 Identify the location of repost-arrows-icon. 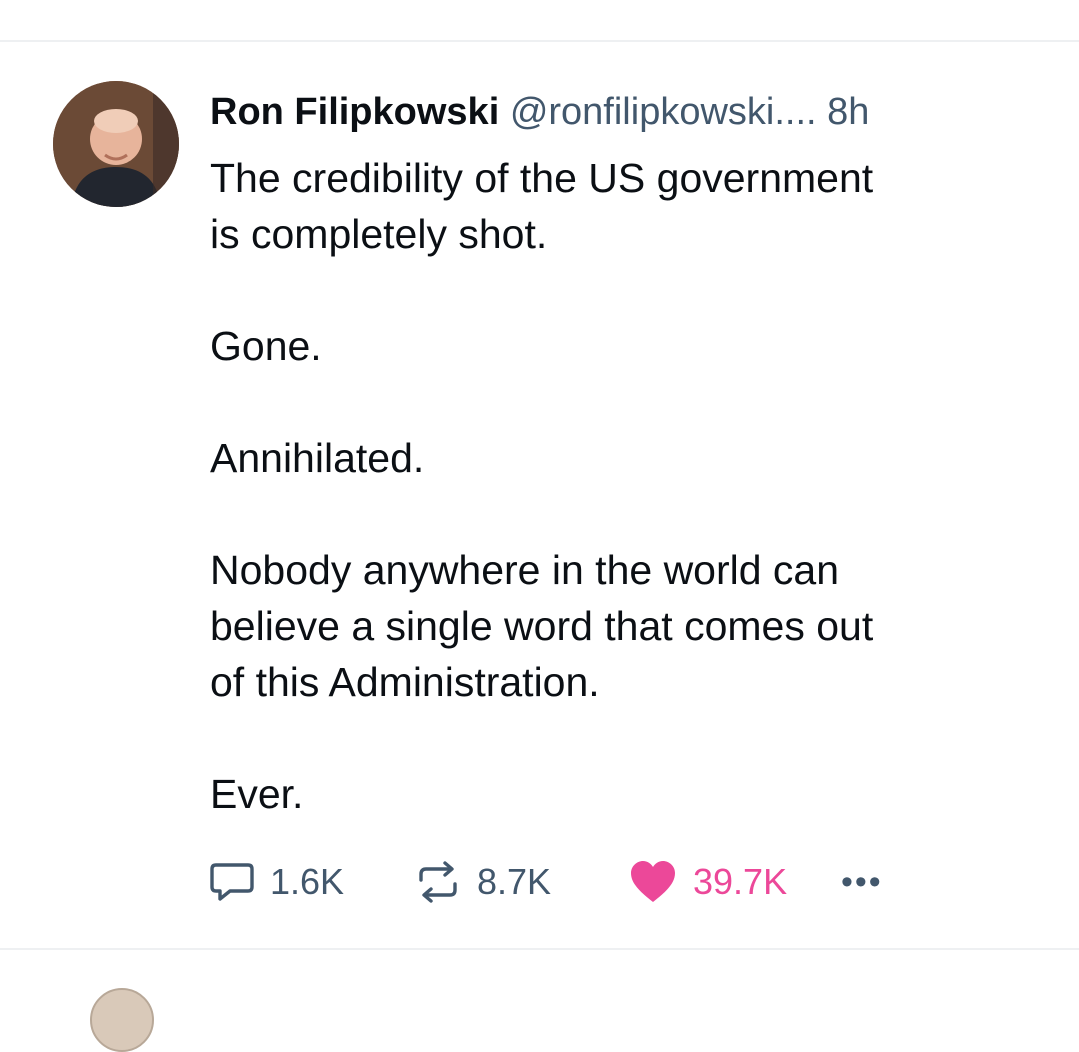
(438, 882).